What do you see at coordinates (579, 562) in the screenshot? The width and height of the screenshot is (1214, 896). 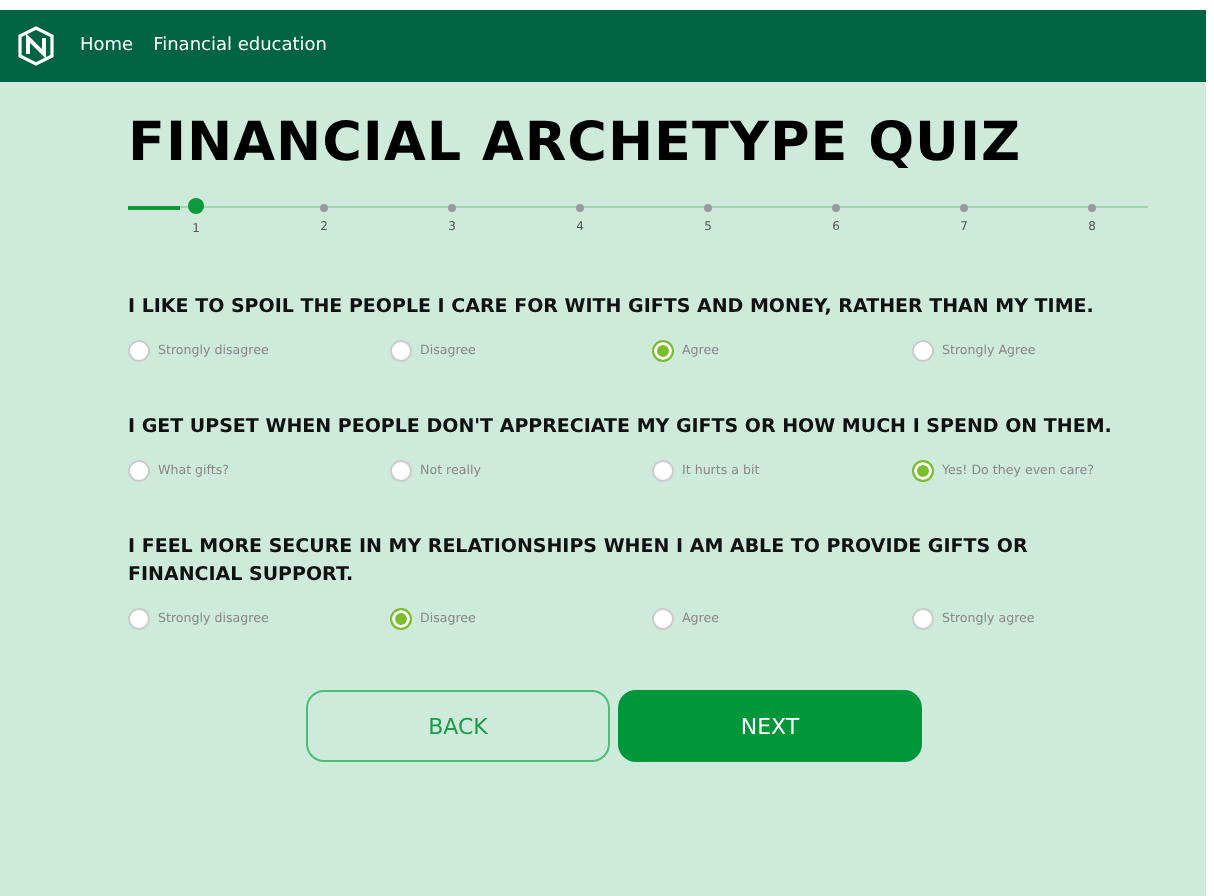 I see `question-text: I FEEL MORE SECURE IN MY RELATIONSHIPS WHEN I AM ABLE TO PROVIDE GIFTS OR FINANCIAL SUPPORT.` at bounding box center [579, 562].